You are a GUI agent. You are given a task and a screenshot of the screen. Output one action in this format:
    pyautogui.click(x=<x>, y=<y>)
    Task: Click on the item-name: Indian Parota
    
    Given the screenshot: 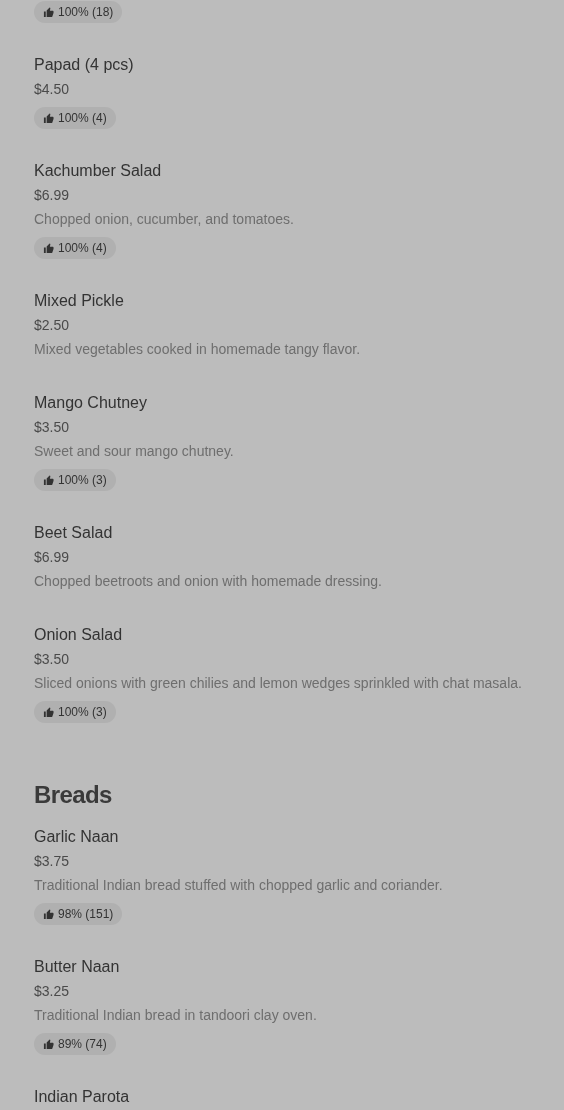 What is the action you would take?
    pyautogui.click(x=82, y=1097)
    